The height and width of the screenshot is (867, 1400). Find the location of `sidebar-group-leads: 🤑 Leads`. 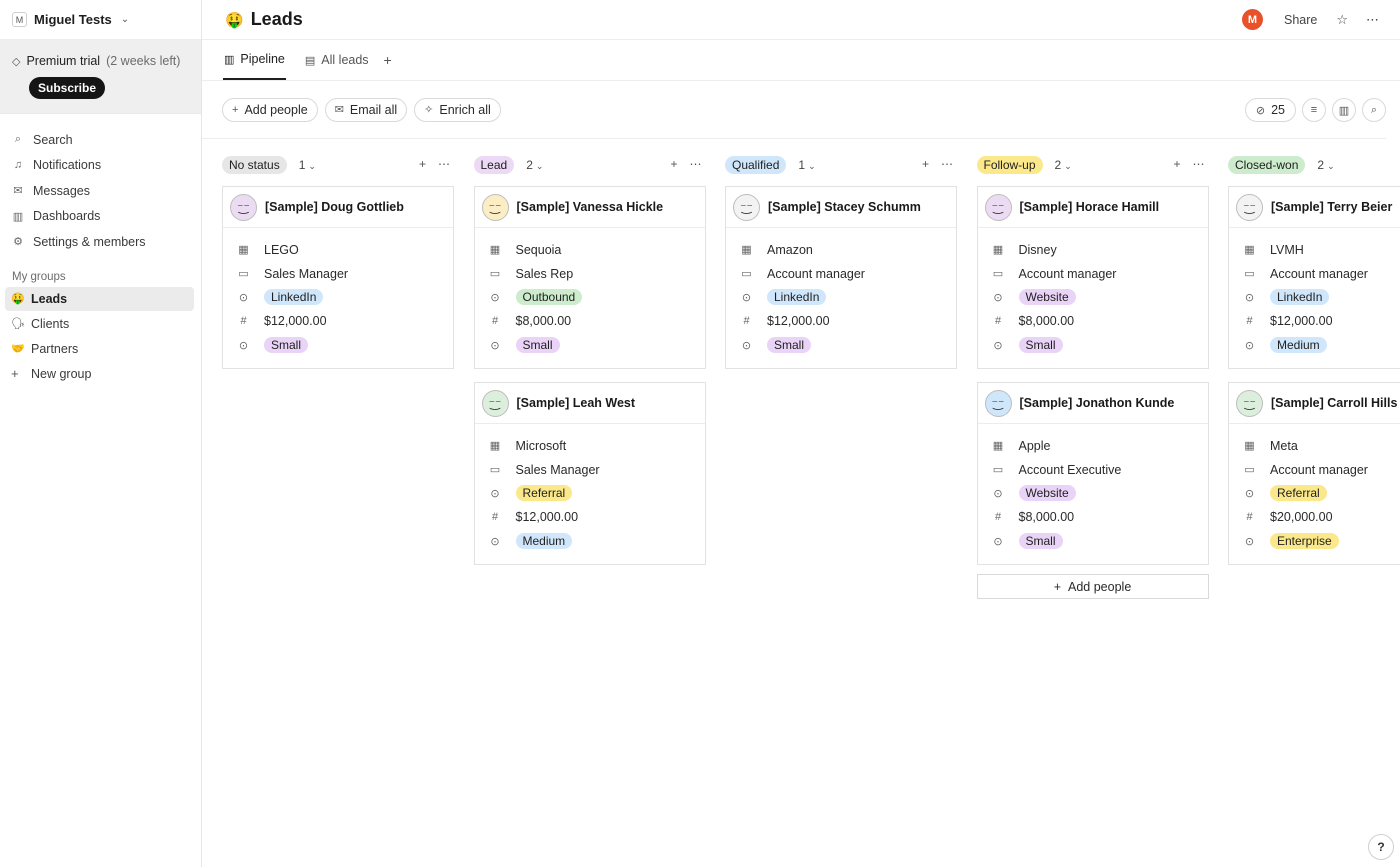

sidebar-group-leads: 🤑 Leads is located at coordinates (99, 298).